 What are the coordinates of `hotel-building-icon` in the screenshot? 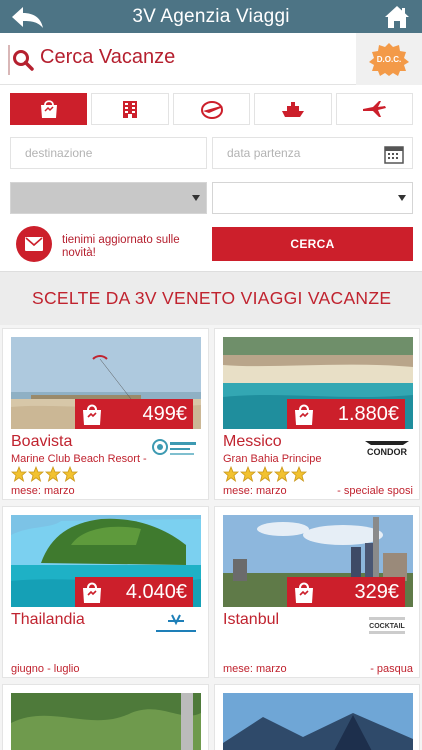 It's located at (130, 109).